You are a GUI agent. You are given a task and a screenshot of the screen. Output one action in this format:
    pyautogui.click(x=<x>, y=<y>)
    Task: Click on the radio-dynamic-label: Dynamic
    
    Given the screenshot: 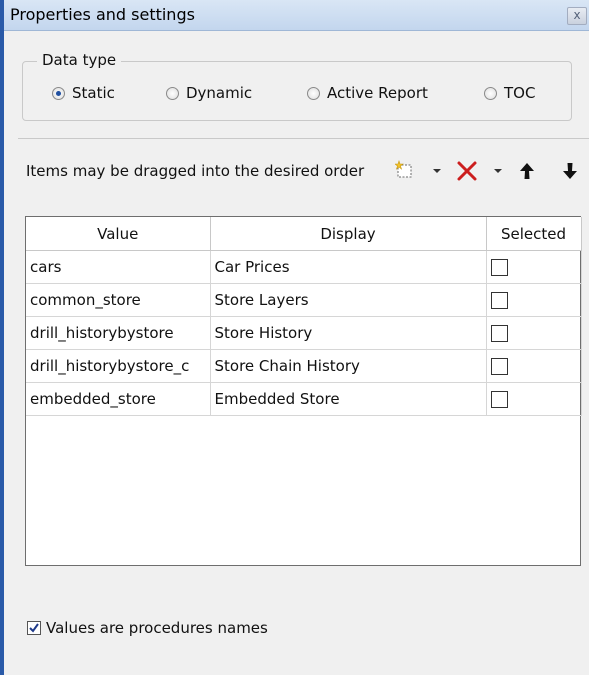 What is the action you would take?
    pyautogui.click(x=219, y=93)
    